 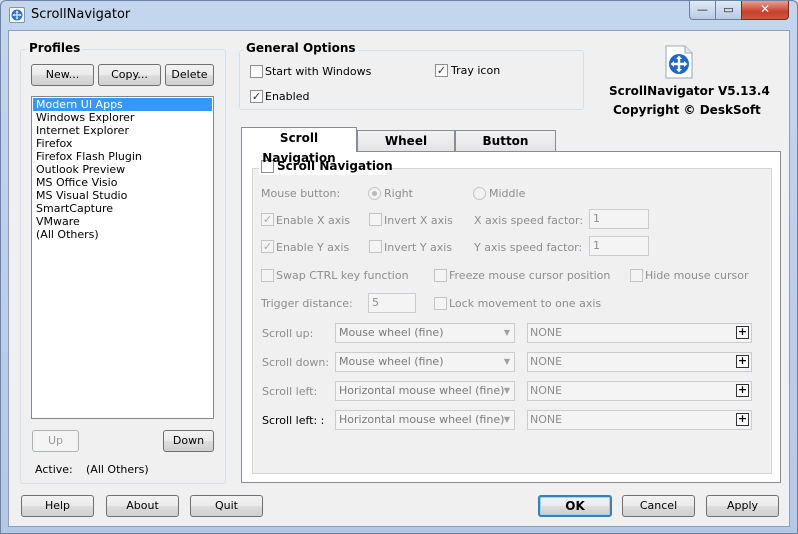 I want to click on hide-cursor-checkbox, so click(x=636, y=275).